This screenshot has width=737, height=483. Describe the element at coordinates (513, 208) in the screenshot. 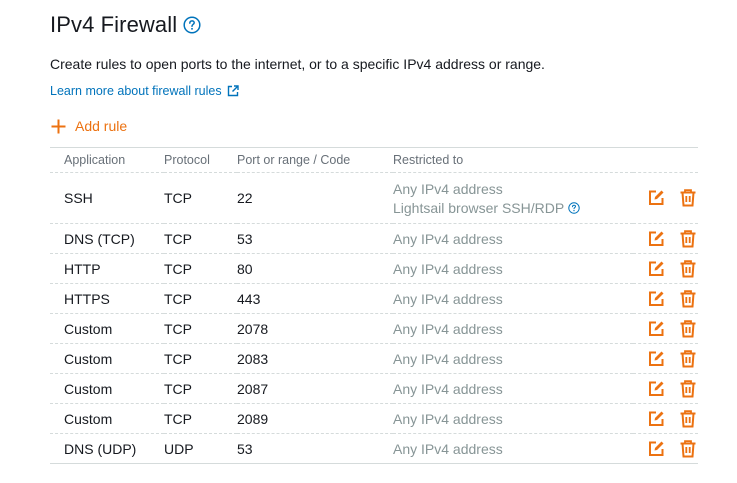

I see `restricted-extra: Lightsail browser SSH/RDP` at that location.